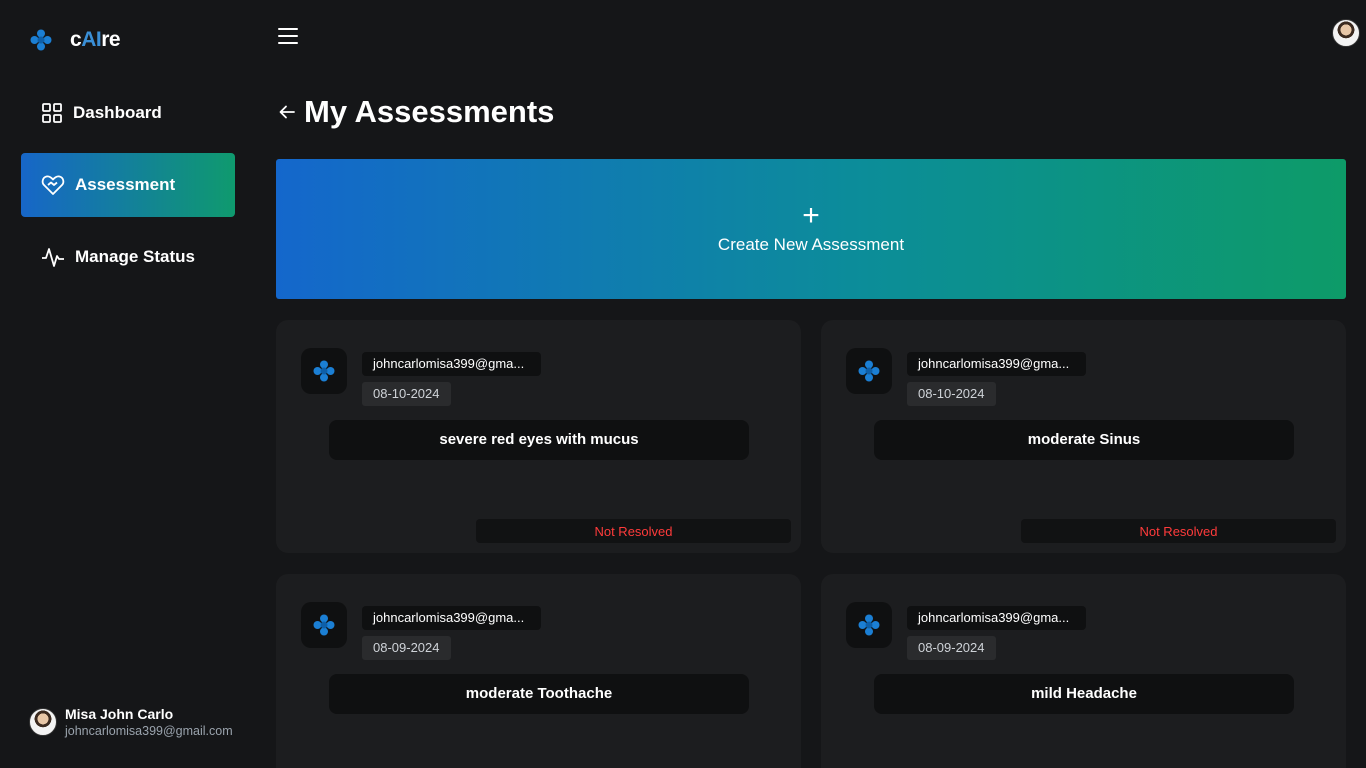 The height and width of the screenshot is (768, 1366). What do you see at coordinates (53, 257) in the screenshot?
I see `pulse-icon` at bounding box center [53, 257].